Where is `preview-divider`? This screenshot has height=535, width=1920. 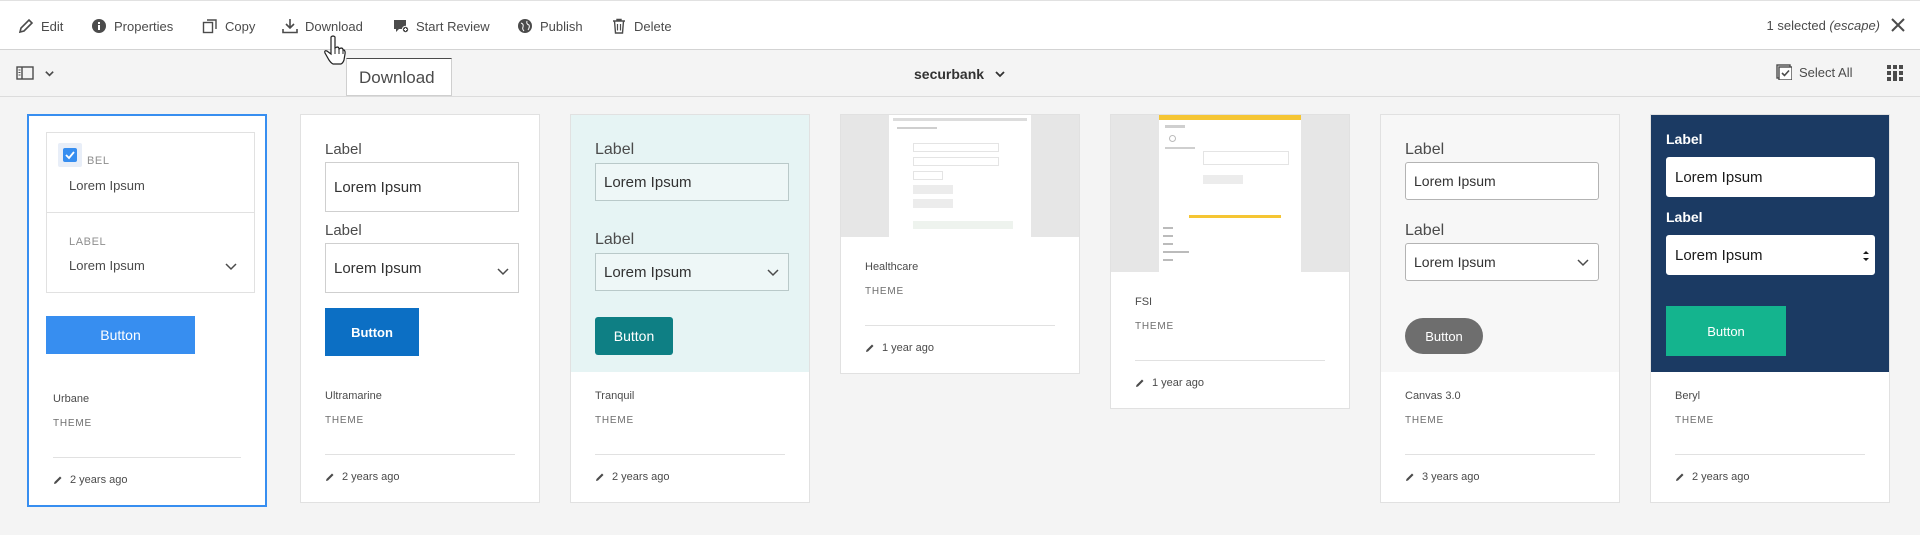 preview-divider is located at coordinates (150, 212).